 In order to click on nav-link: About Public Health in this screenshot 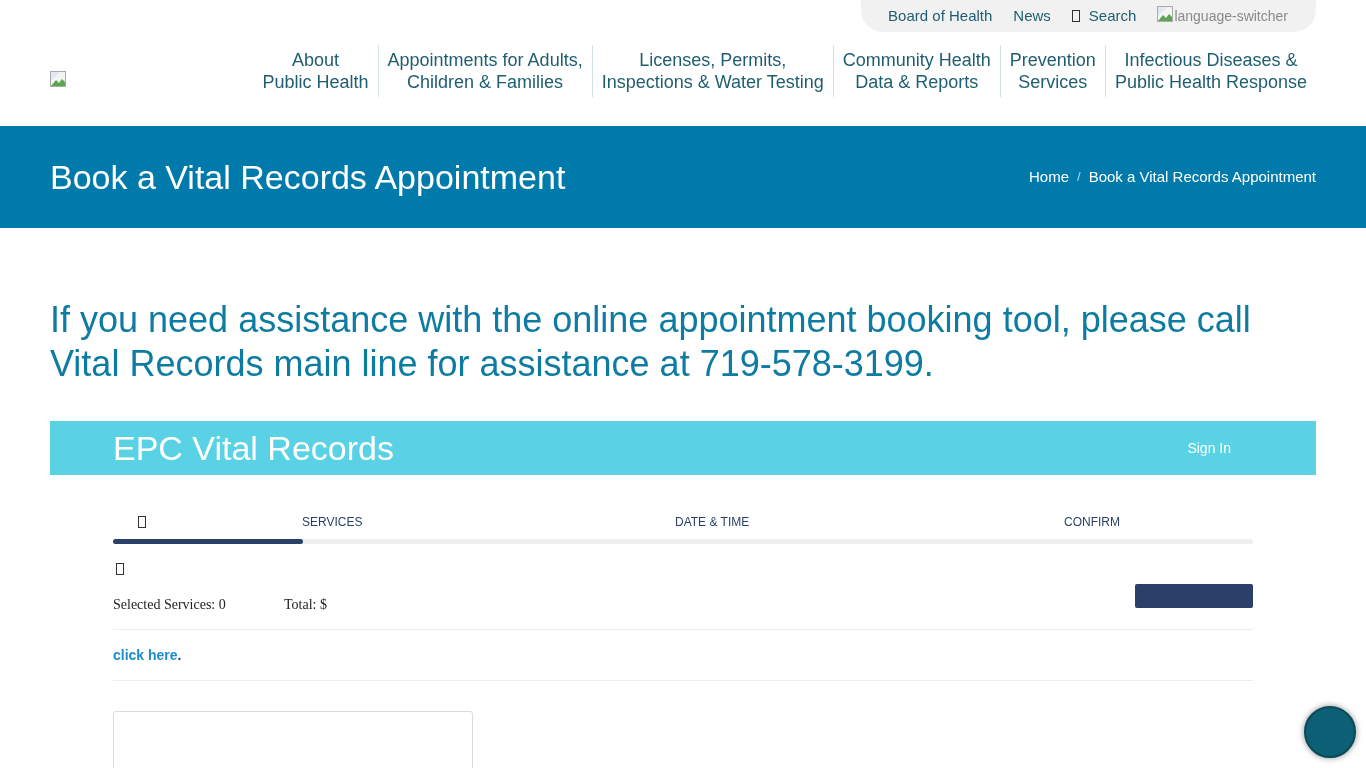, I will do `click(315, 71)`.